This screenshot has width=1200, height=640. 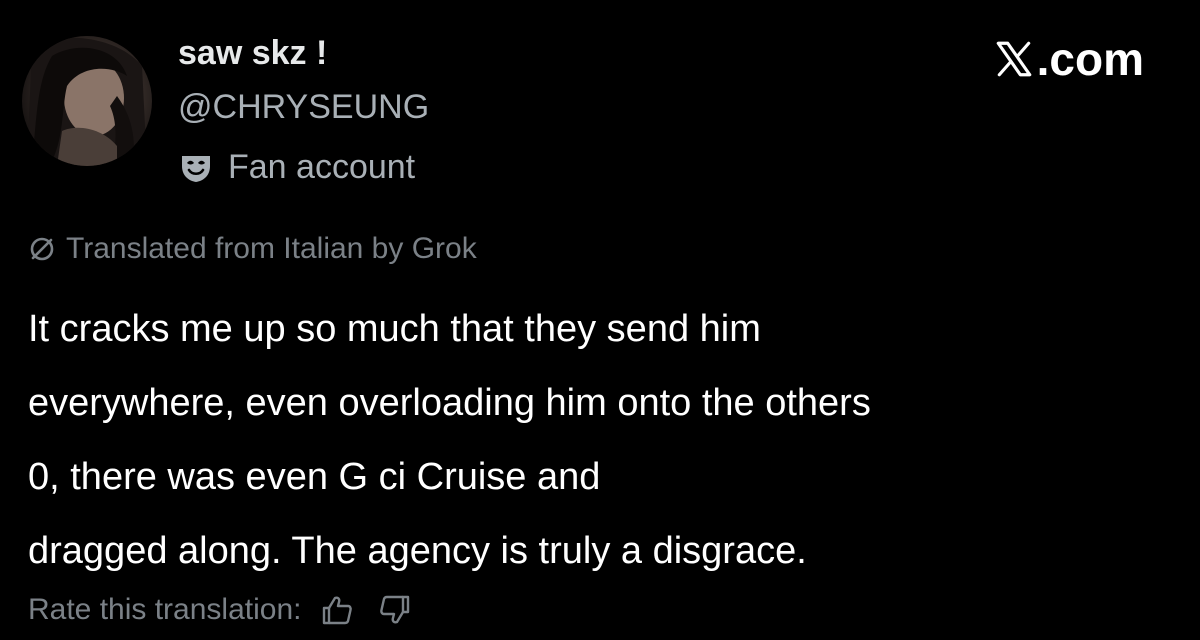 I want to click on rate-translation-label: Rate this translation:, so click(x=165, y=609).